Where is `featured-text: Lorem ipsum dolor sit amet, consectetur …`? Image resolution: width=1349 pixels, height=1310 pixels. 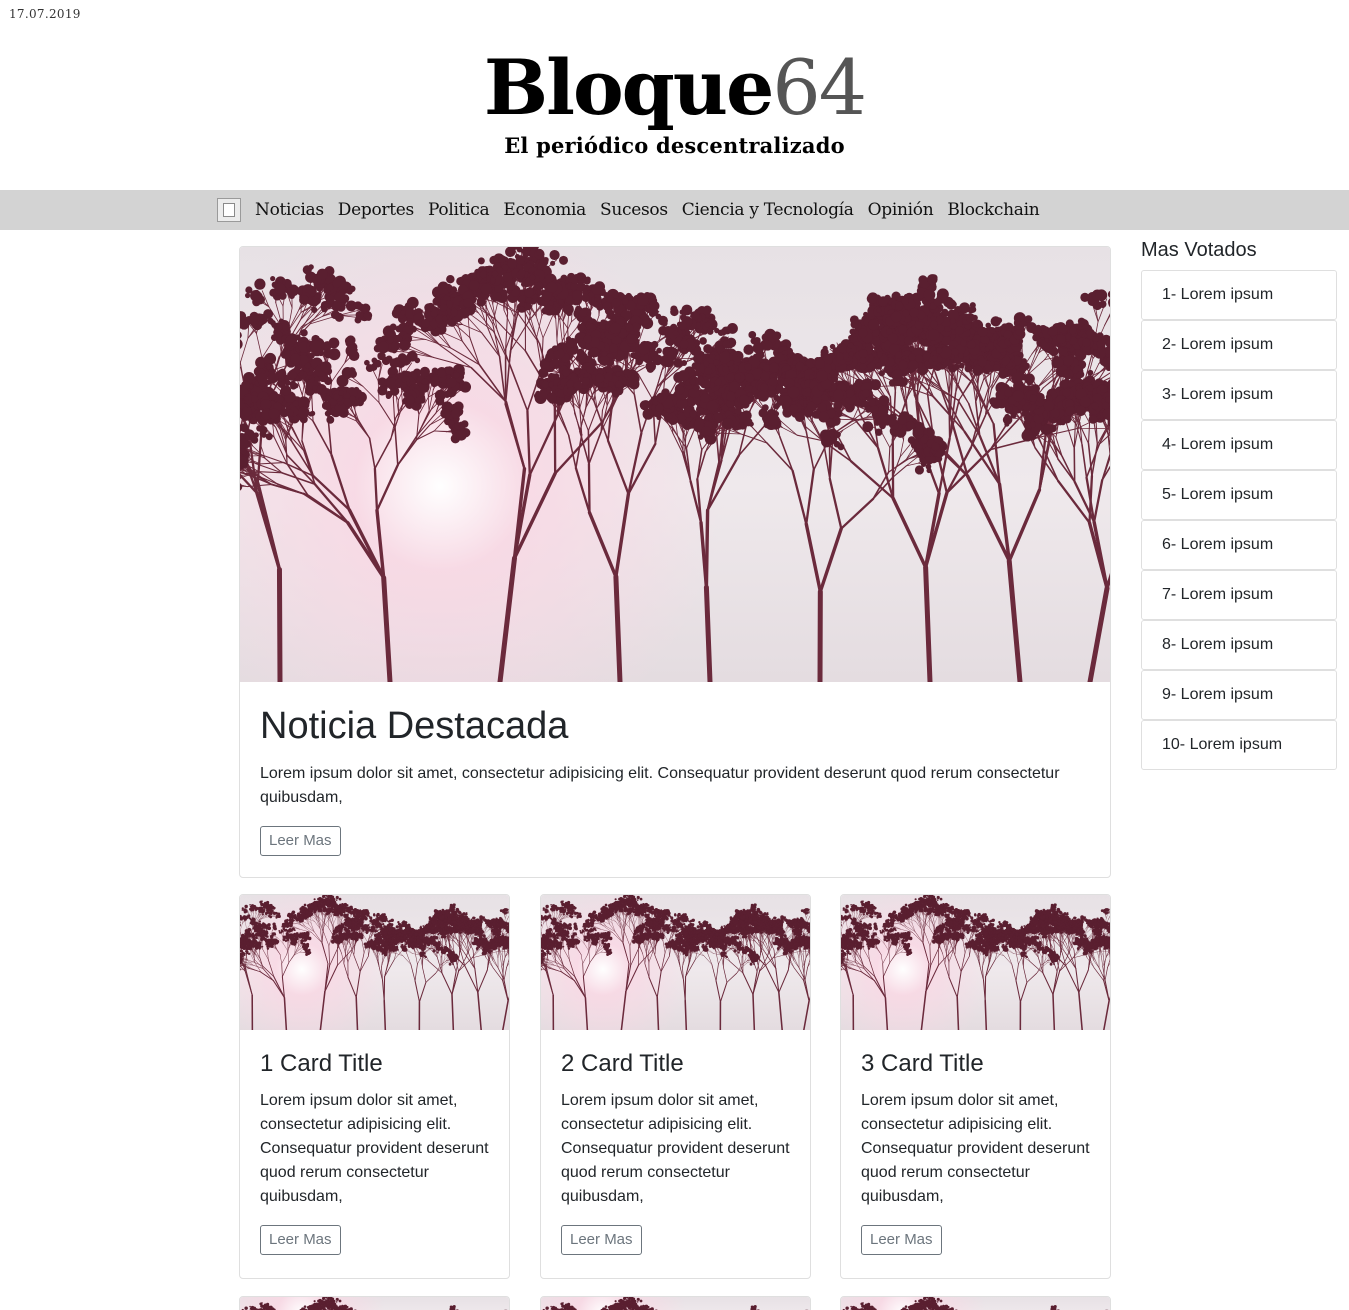 featured-text: Lorem ipsum dolor sit amet, consectetur … is located at coordinates (675, 786).